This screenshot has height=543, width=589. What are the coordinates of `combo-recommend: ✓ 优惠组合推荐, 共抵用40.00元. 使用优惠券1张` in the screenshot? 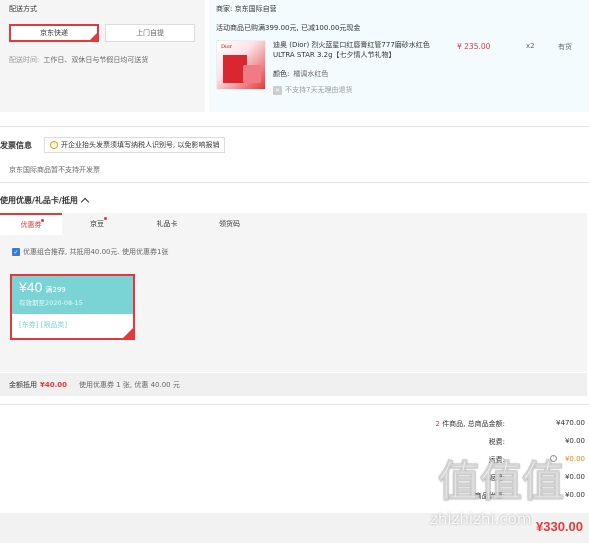 It's located at (90, 252).